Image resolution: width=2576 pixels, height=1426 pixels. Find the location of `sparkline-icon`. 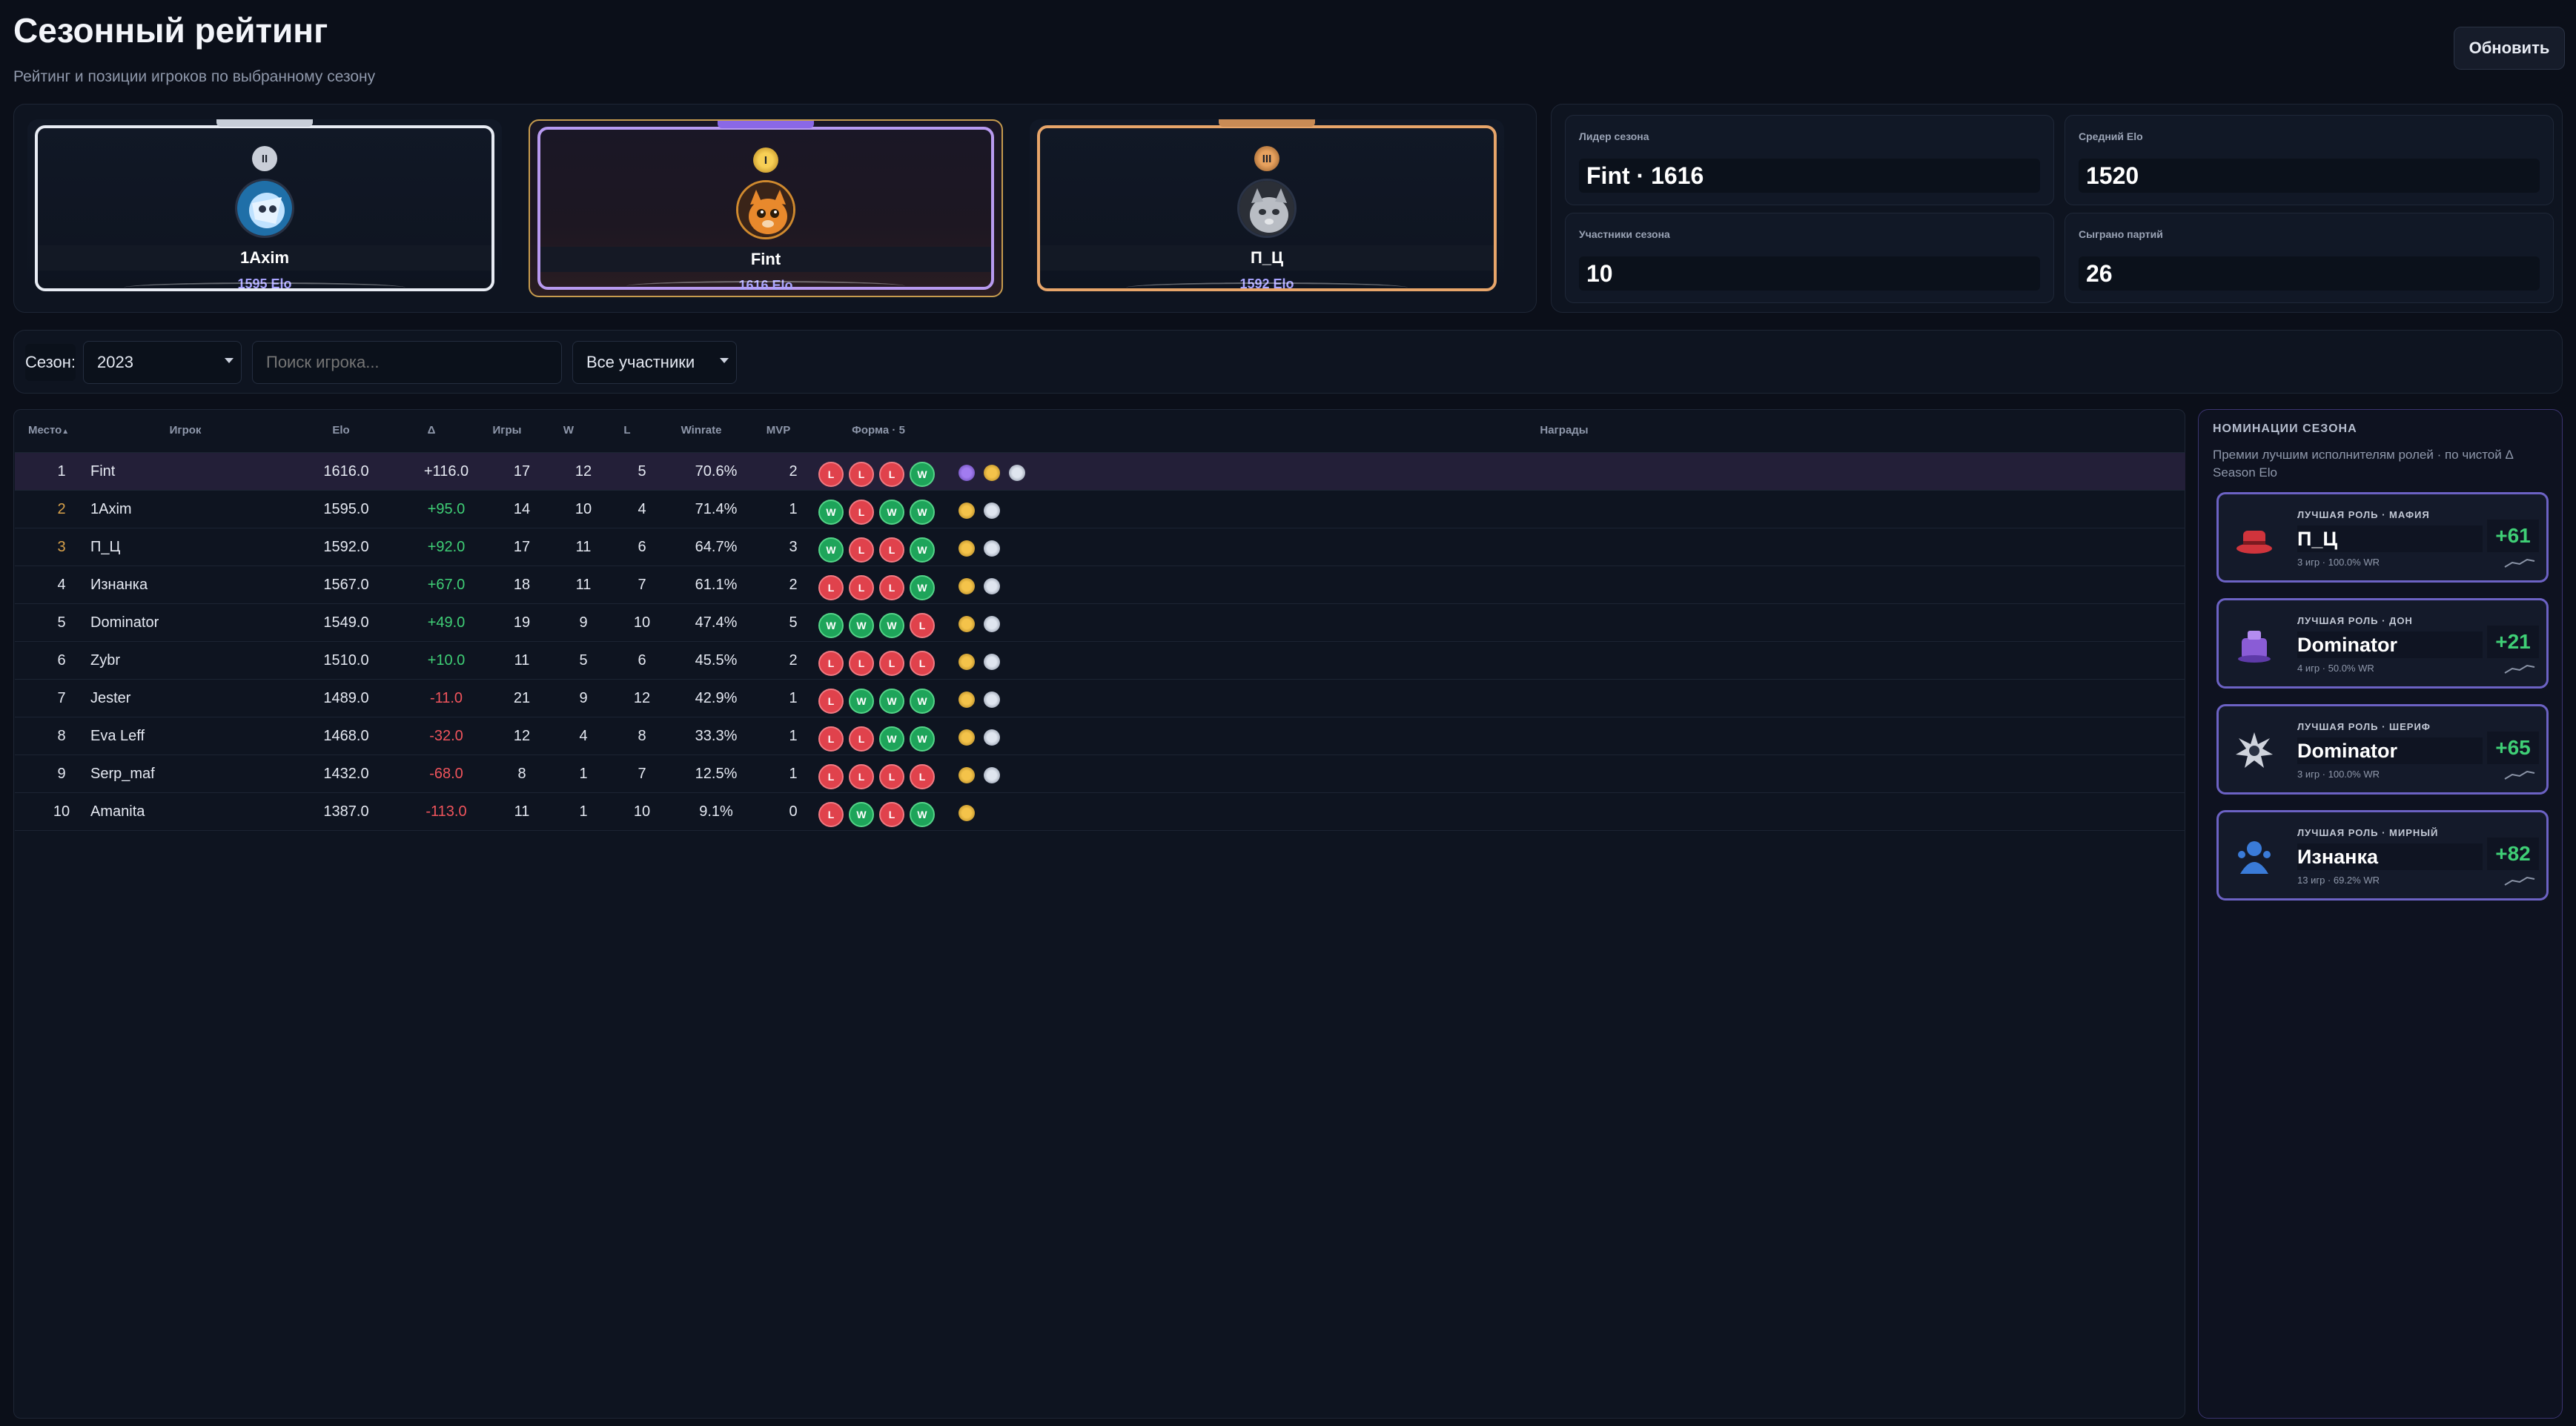

sparkline-icon is located at coordinates (2519, 669).